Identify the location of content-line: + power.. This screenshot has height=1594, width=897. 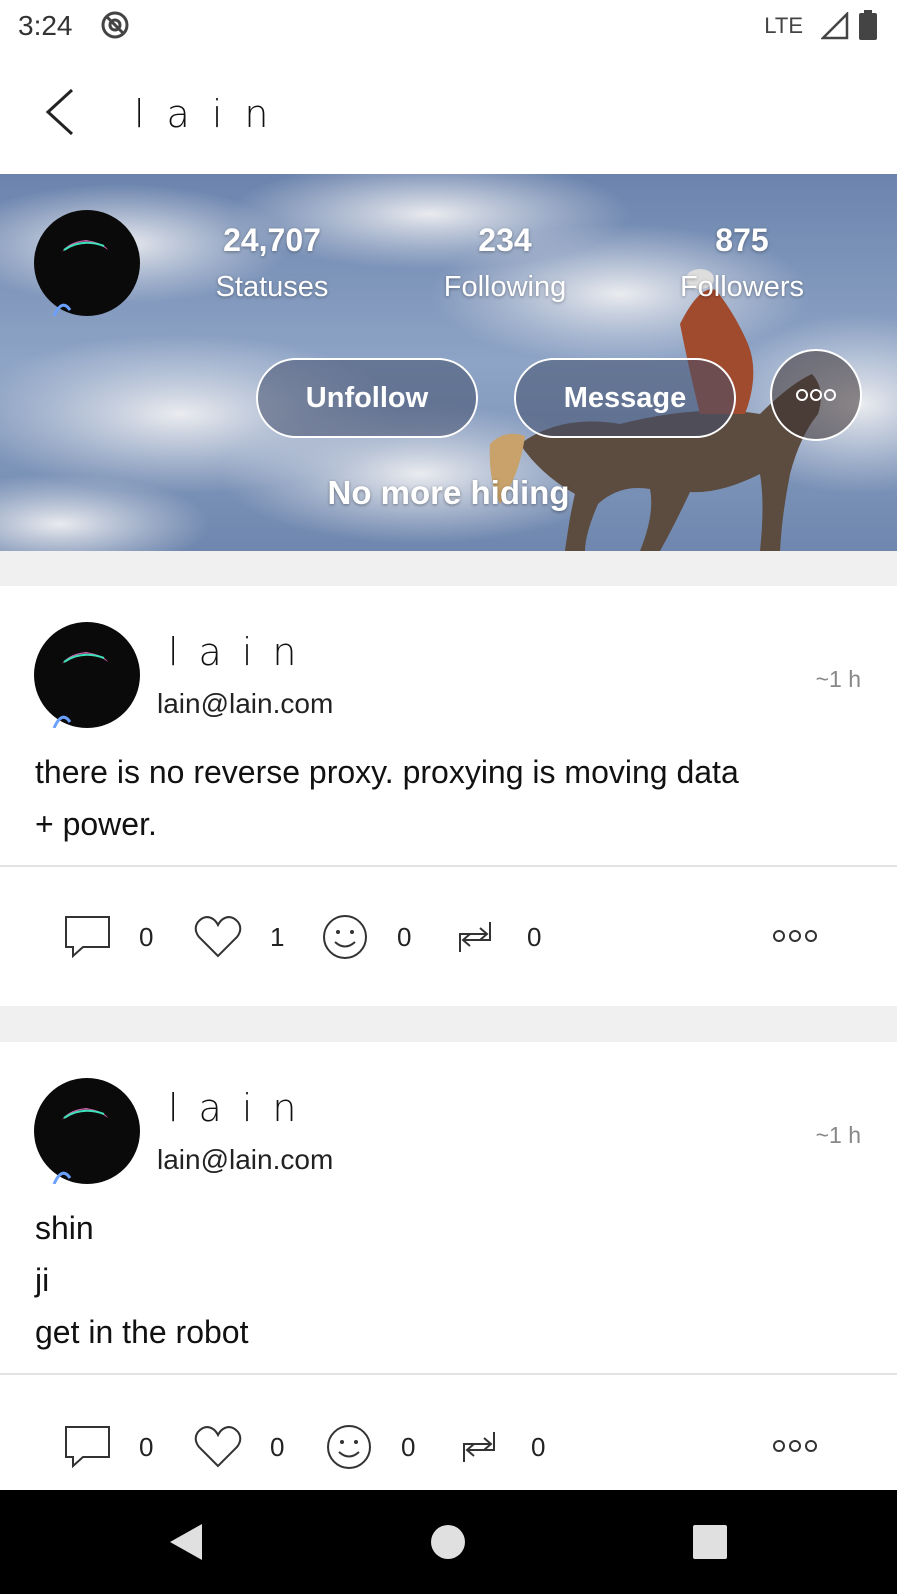
(96, 824).